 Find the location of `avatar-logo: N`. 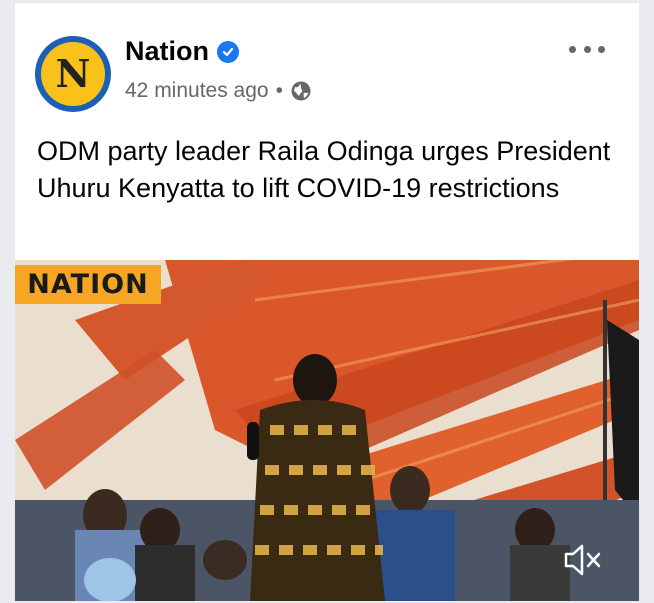

avatar-logo: N is located at coordinates (73, 74).